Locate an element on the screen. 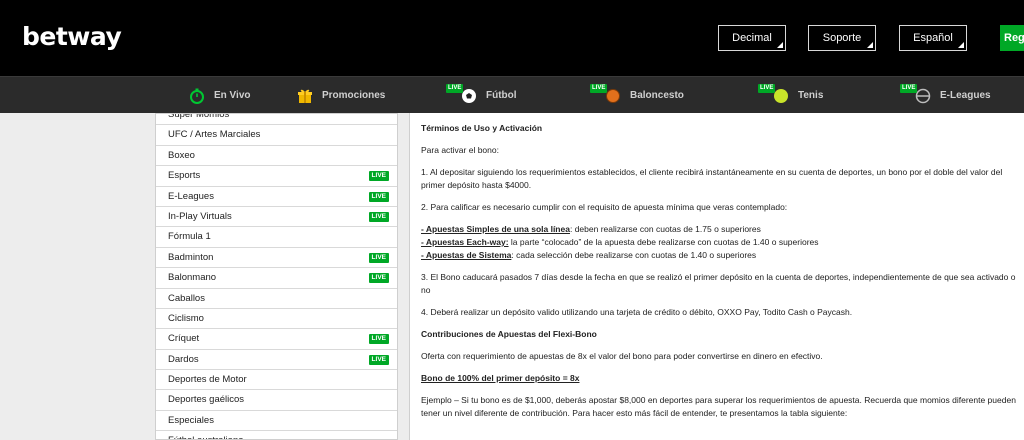  esports-icon: LIVE is located at coordinates (916, 94).